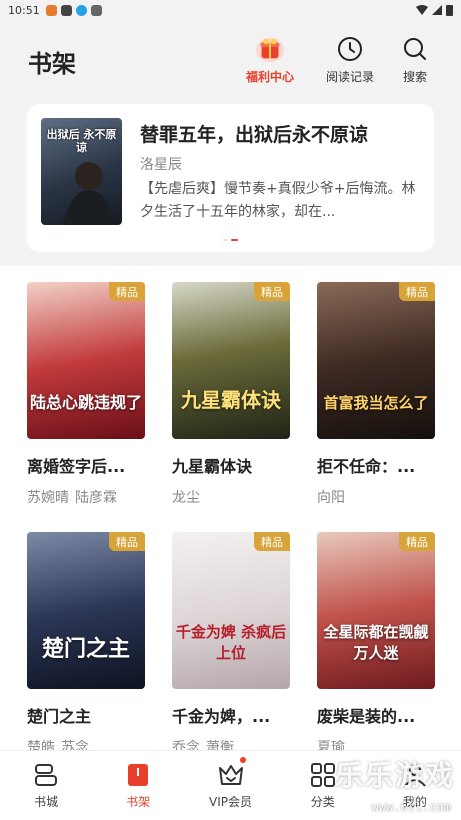 The width and height of the screenshot is (461, 820). I want to click on search-label: 搜索, so click(414, 77).